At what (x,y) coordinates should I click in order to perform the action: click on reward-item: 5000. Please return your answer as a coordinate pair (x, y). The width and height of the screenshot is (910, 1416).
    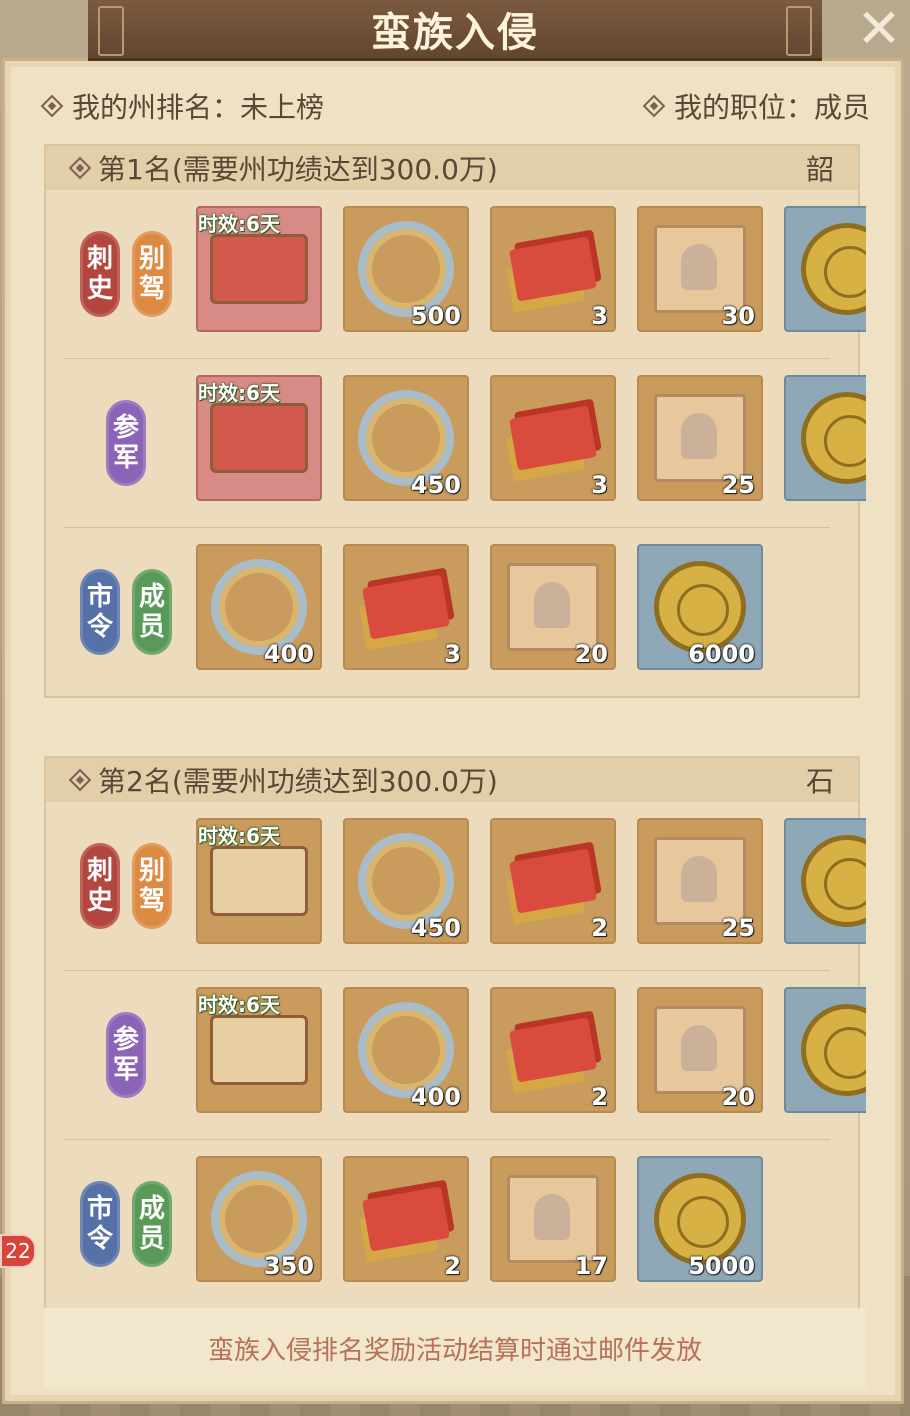
    Looking at the image, I should click on (700, 1219).